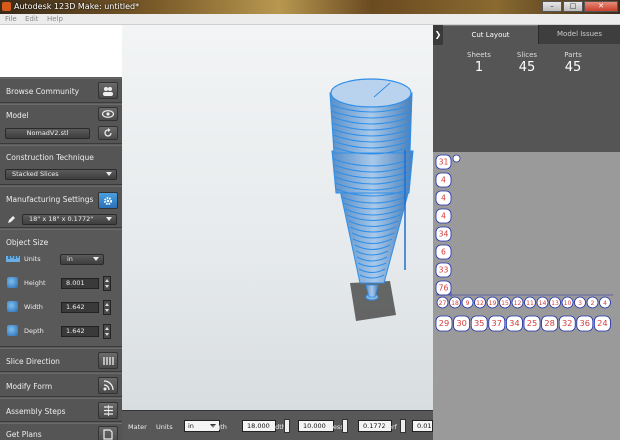 The width and height of the screenshot is (620, 440). I want to click on part-slice: 11, so click(530, 302).